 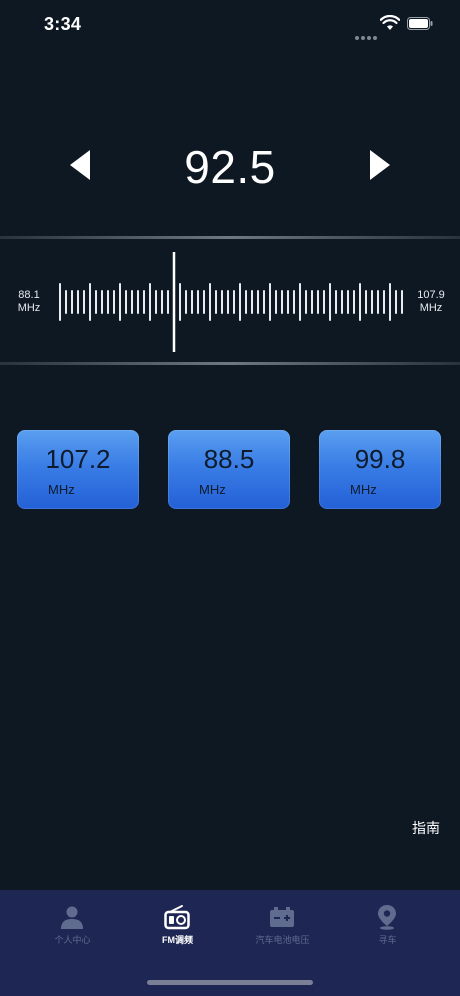 What do you see at coordinates (78, 459) in the screenshot?
I see `preset-frequency: 107.2` at bounding box center [78, 459].